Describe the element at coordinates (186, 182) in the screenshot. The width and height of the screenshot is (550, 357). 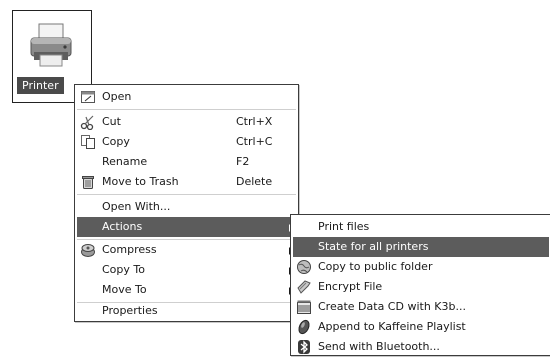
I see `menu-item-move-to-trash: Move to Trash Delete` at that location.